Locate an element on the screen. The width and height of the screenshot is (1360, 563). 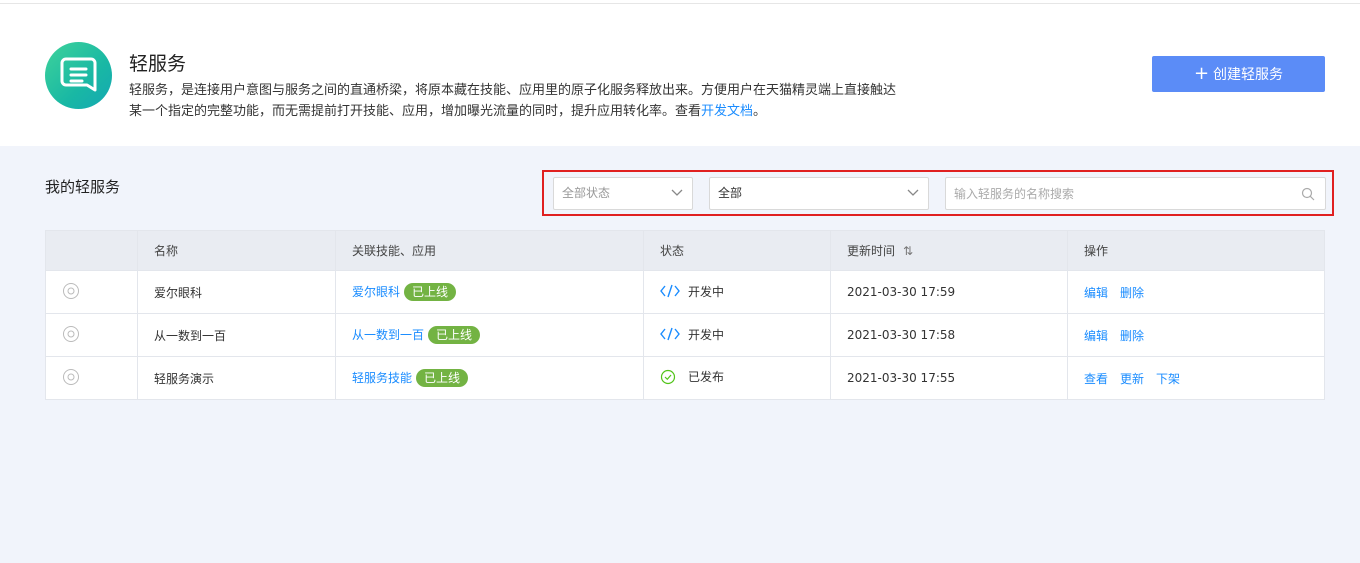
filter-bar: 全部状态 全部 is located at coordinates (938, 193).